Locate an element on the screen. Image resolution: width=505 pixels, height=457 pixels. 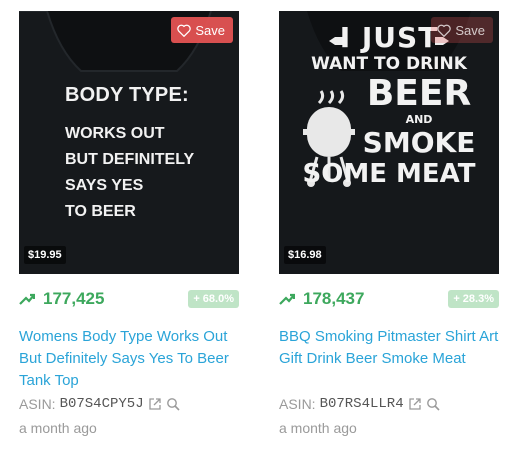
asin-row: ASIN: B07RS4LLR4 is located at coordinates (359, 404).